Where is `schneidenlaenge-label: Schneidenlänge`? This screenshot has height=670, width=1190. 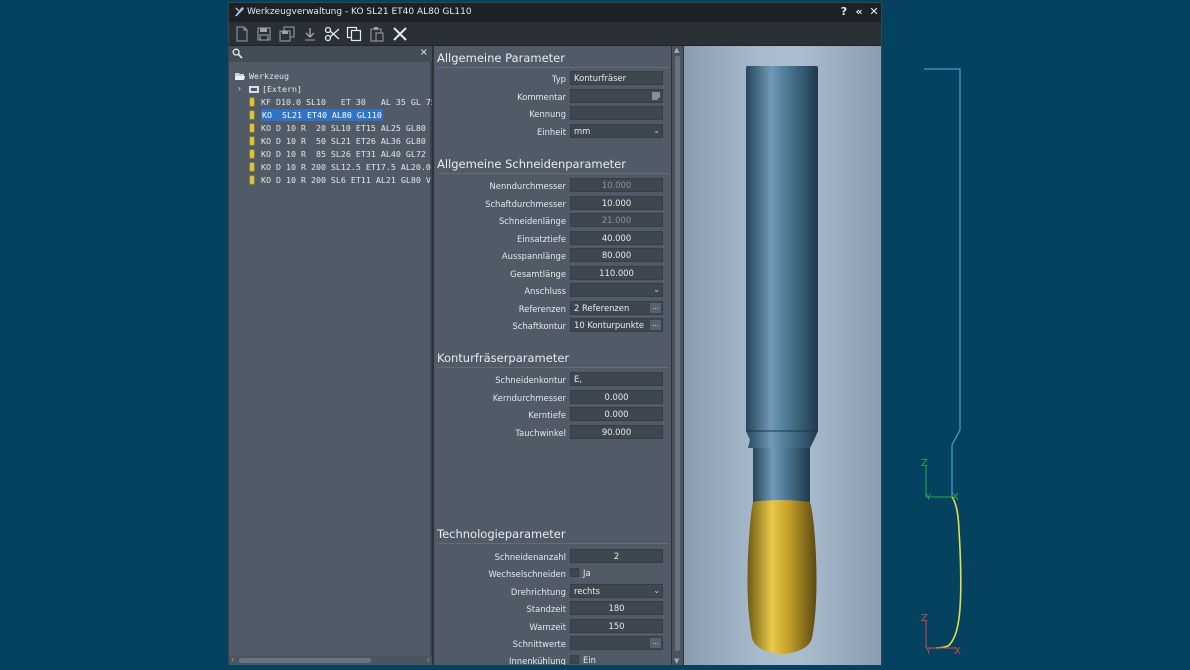 schneidenlaenge-label: Schneidenlänge is located at coordinates (532, 221).